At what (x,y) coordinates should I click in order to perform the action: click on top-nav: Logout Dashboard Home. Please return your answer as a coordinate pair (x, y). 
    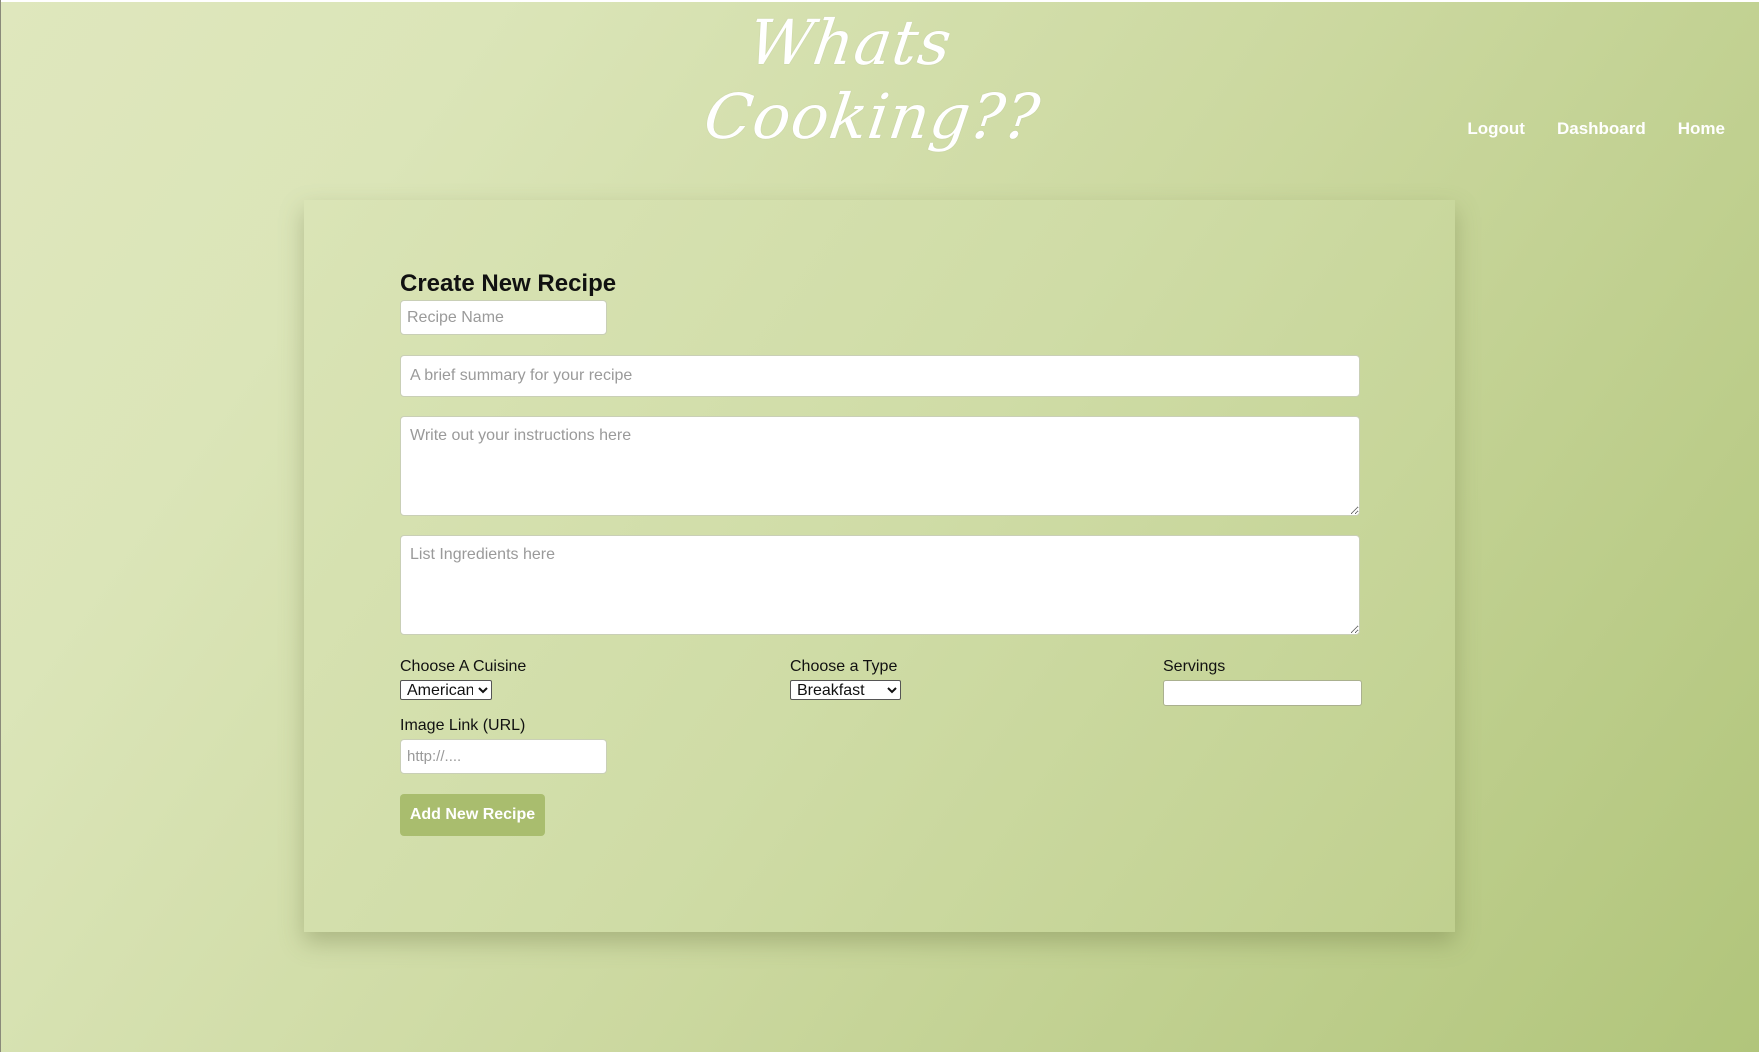
    Looking at the image, I should click on (1596, 129).